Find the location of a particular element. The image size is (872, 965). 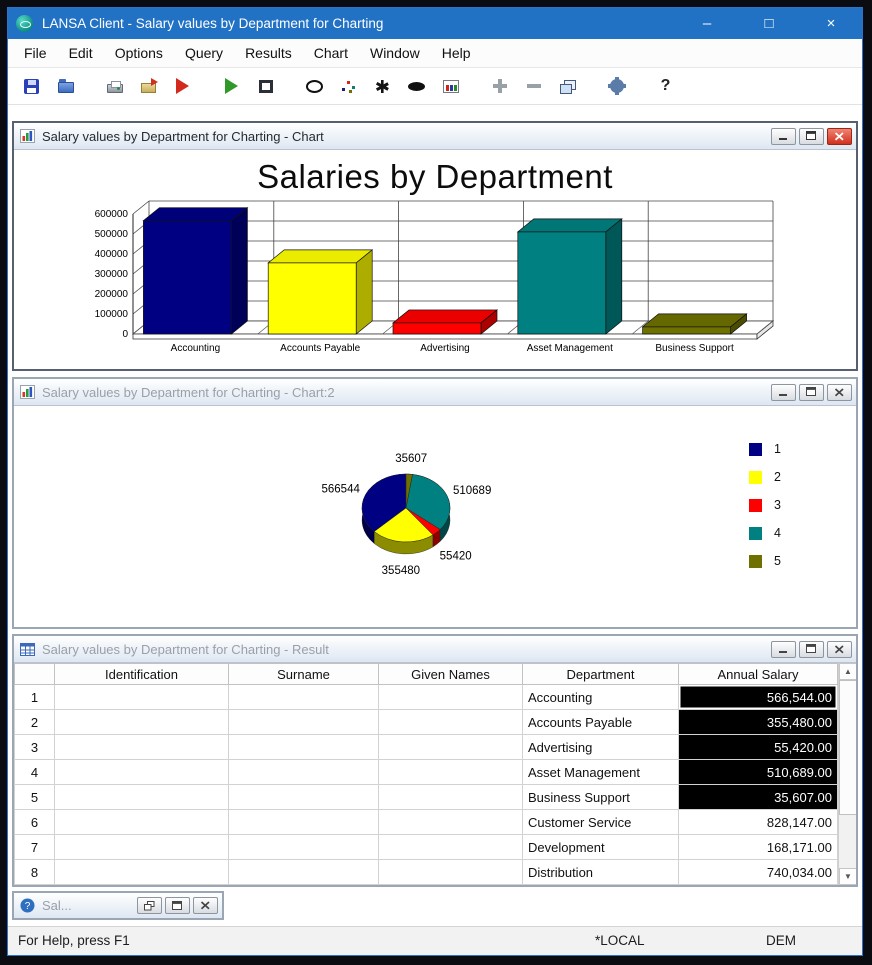

menu-item-results: Results is located at coordinates (268, 53).